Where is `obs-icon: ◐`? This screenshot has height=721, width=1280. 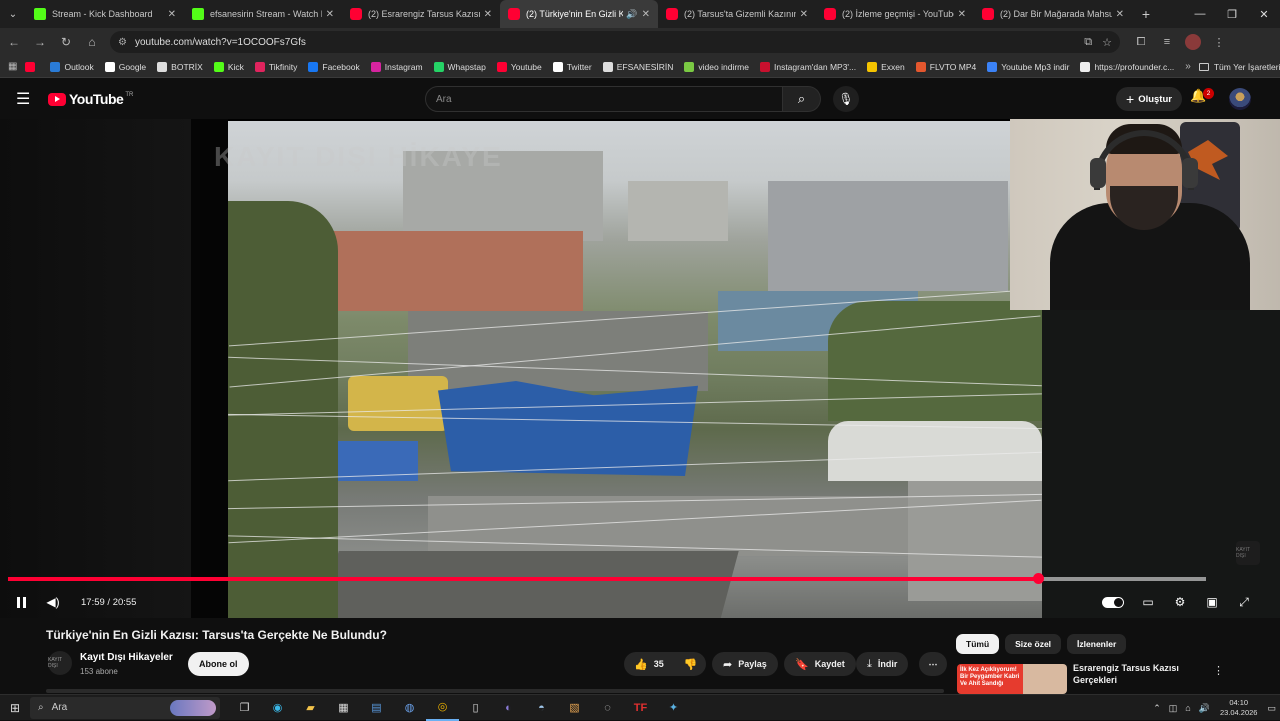
obs-icon: ◐ is located at coordinates (508, 708).